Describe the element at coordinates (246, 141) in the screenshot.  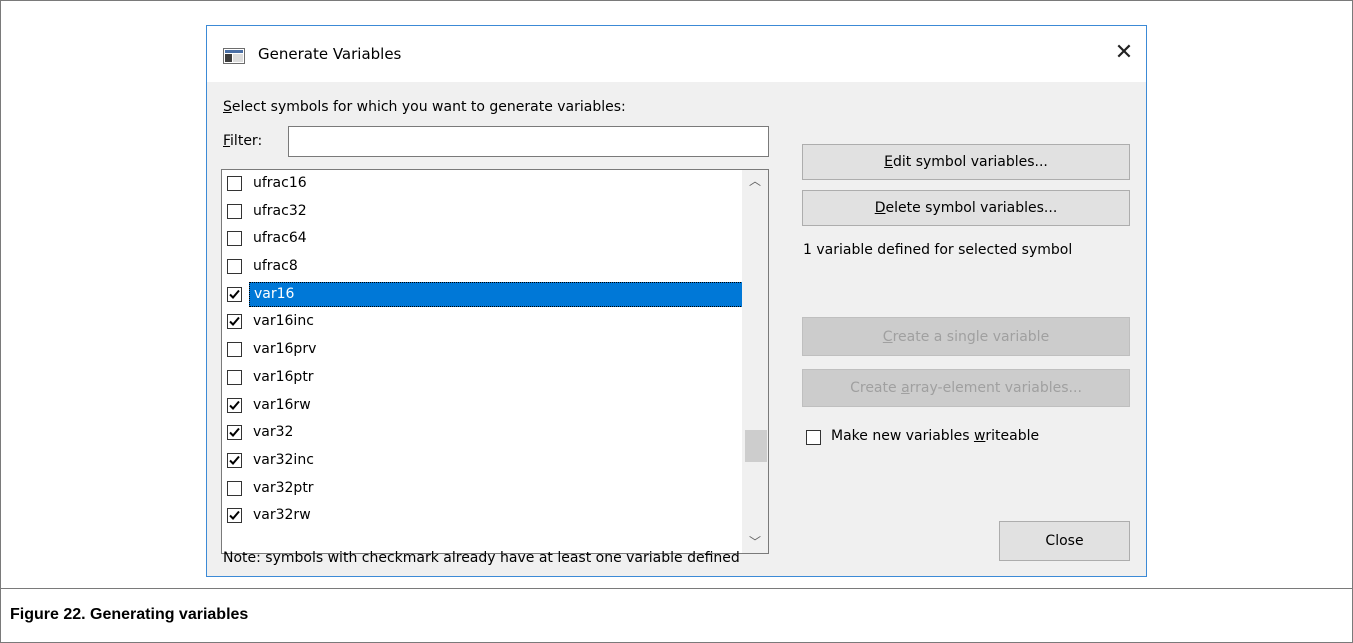
I see `filter-label-text: ilter:` at that location.